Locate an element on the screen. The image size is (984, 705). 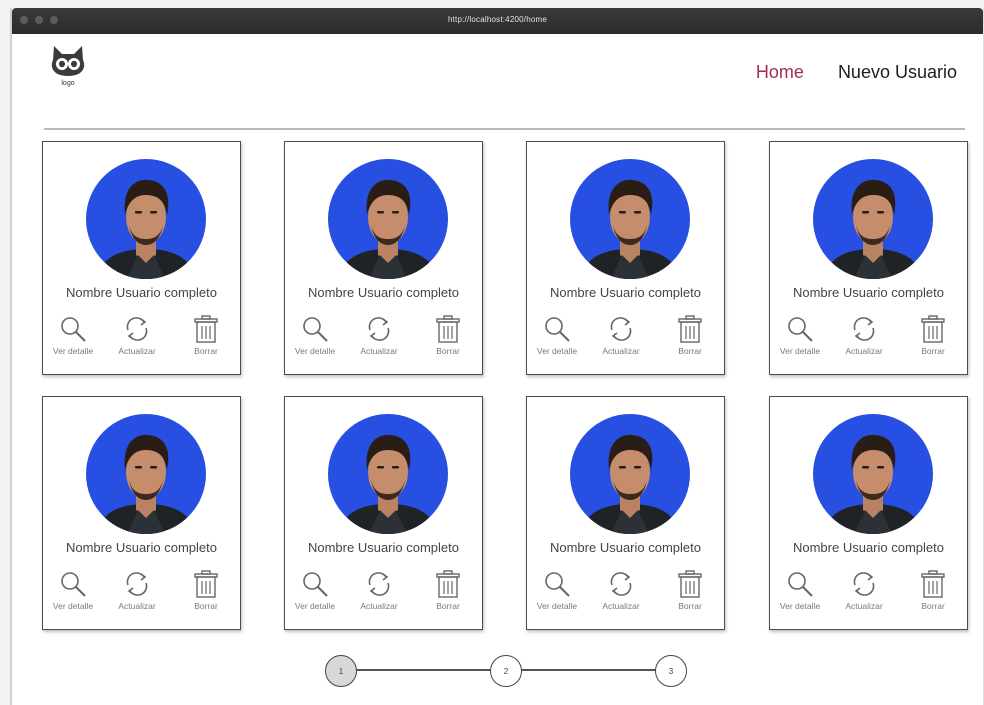
title-bar: http://localhost:4200/home is located at coordinates (497, 21).